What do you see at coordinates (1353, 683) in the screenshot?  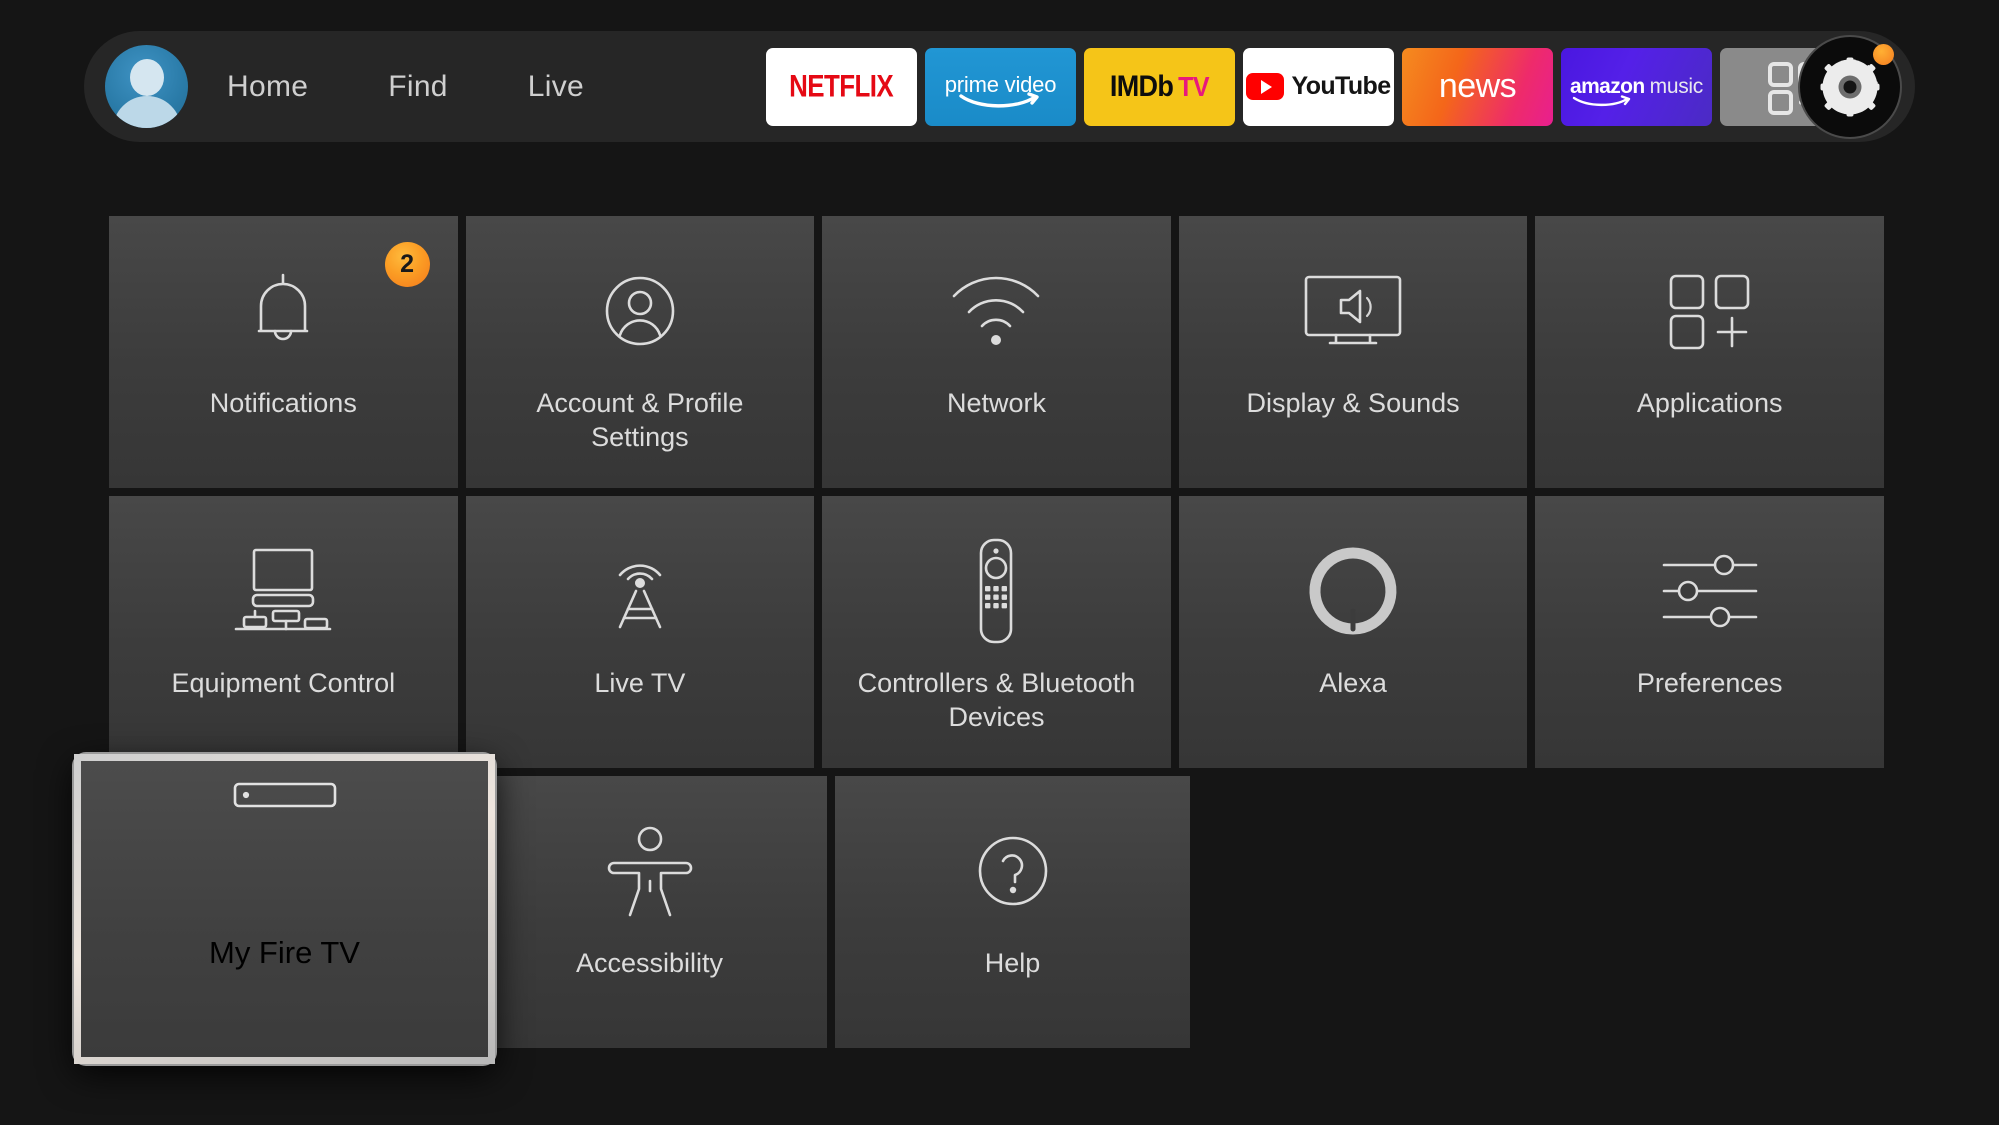 I see `tile-label: Alexa` at bounding box center [1353, 683].